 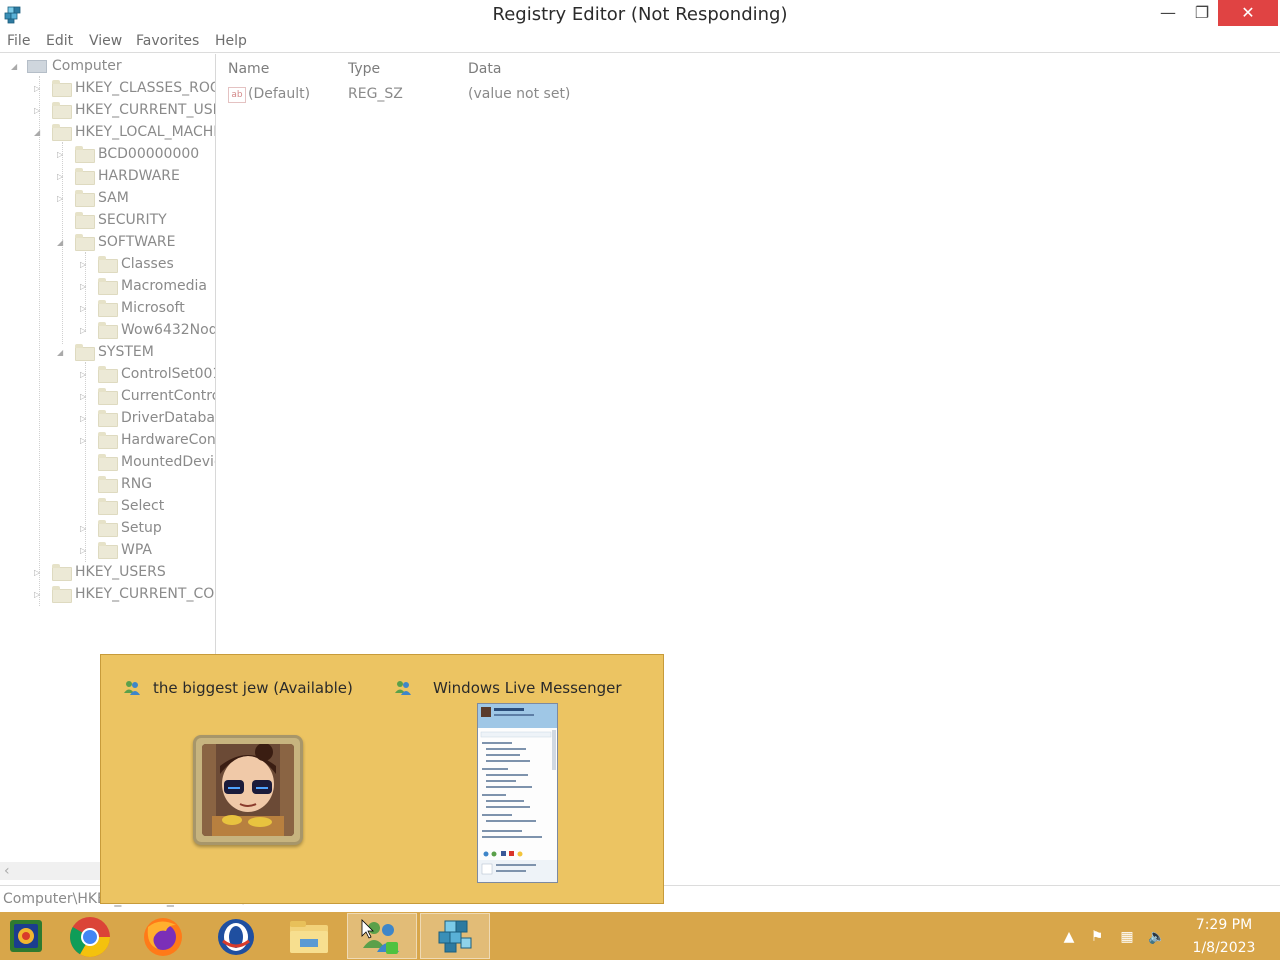 I want to click on tree-node: ▷ HKEY_USERS, so click(x=107, y=573).